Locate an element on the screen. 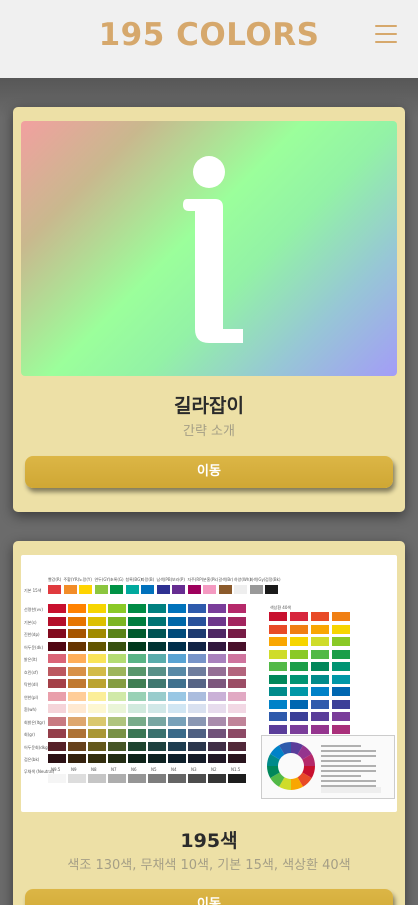 The height and width of the screenshot is (905, 418). row-label: 검은(bk) is located at coordinates (32, 759).